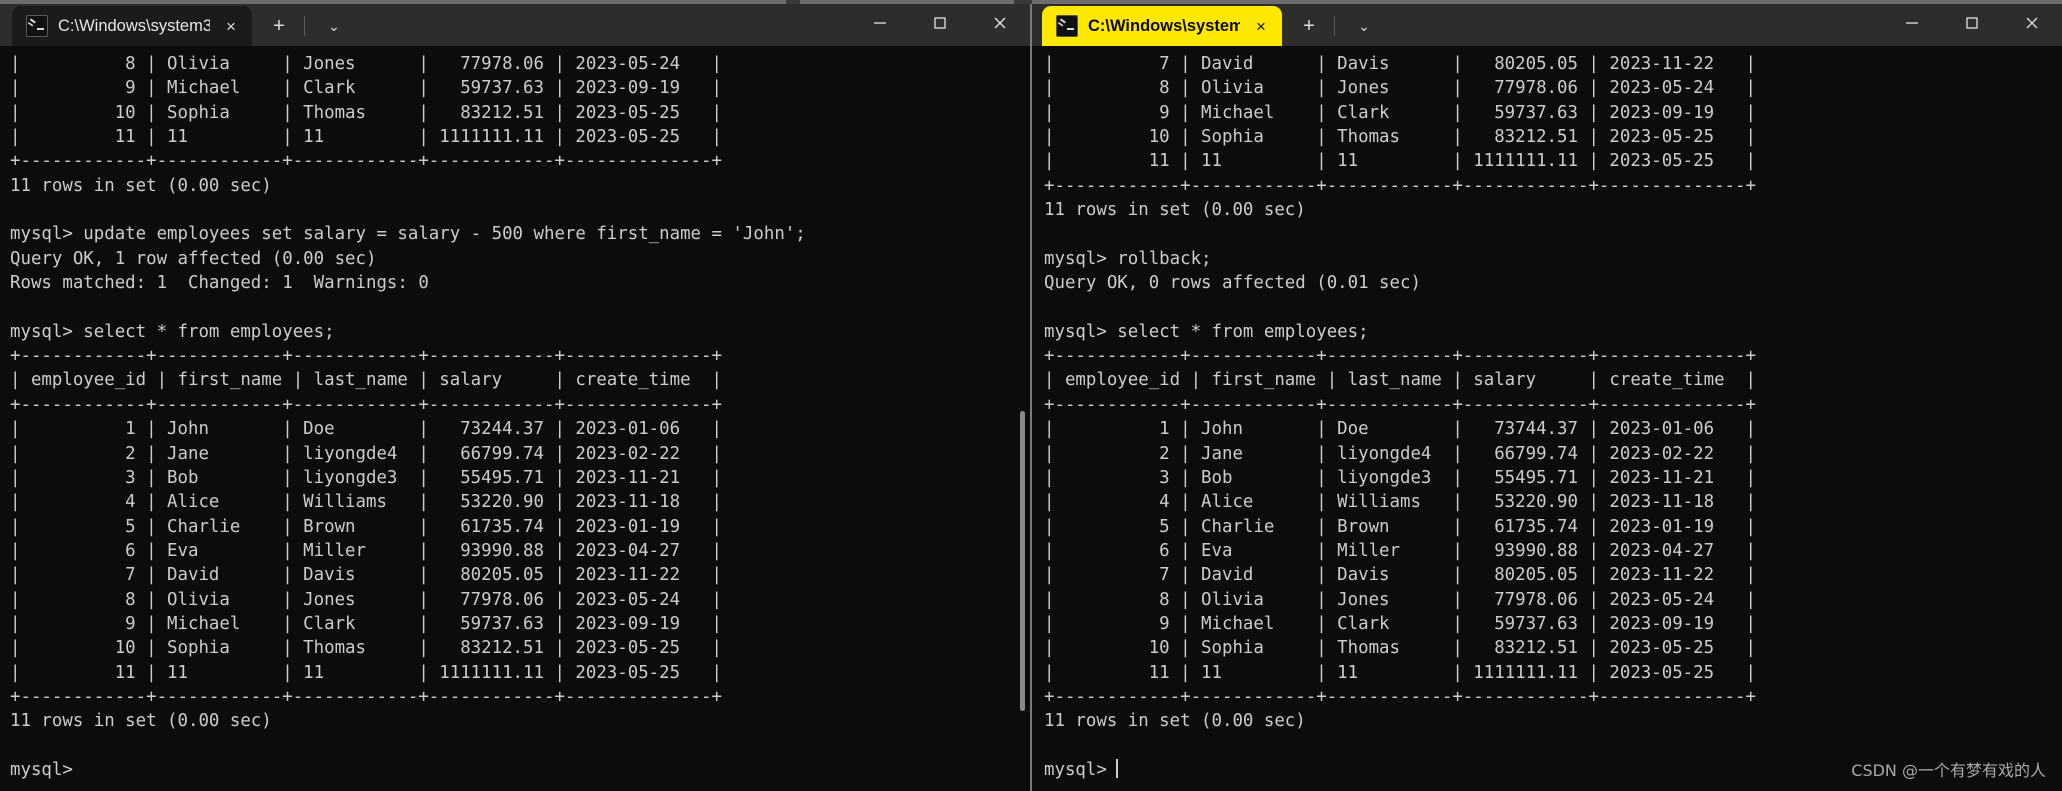  I want to click on window-controls-left, so click(940, 23).